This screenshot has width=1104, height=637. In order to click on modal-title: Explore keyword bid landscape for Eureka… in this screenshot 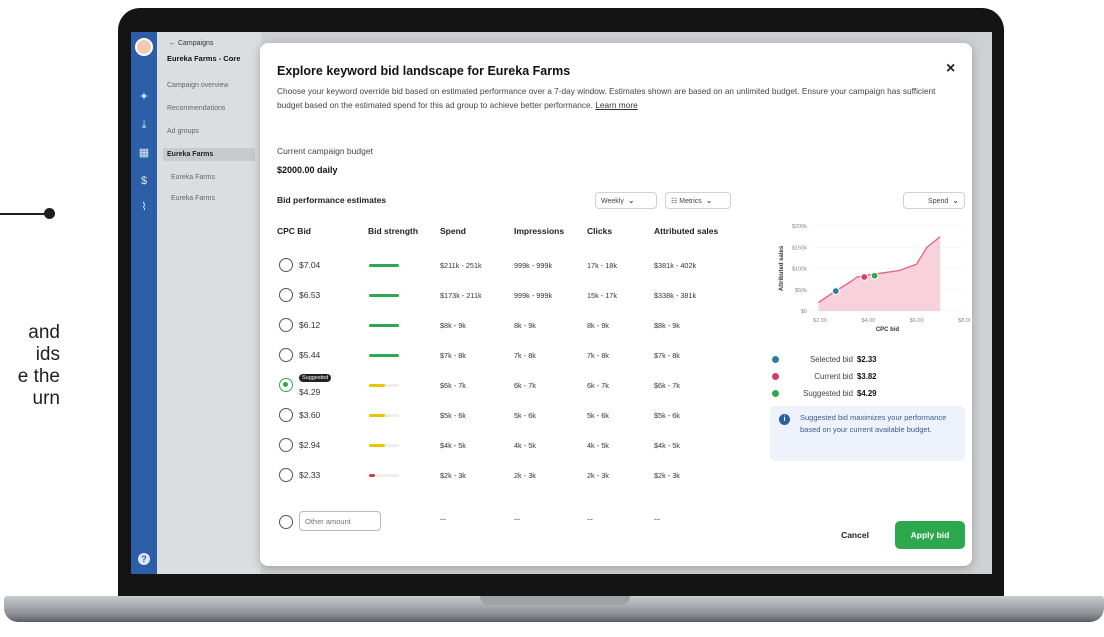, I will do `click(424, 71)`.